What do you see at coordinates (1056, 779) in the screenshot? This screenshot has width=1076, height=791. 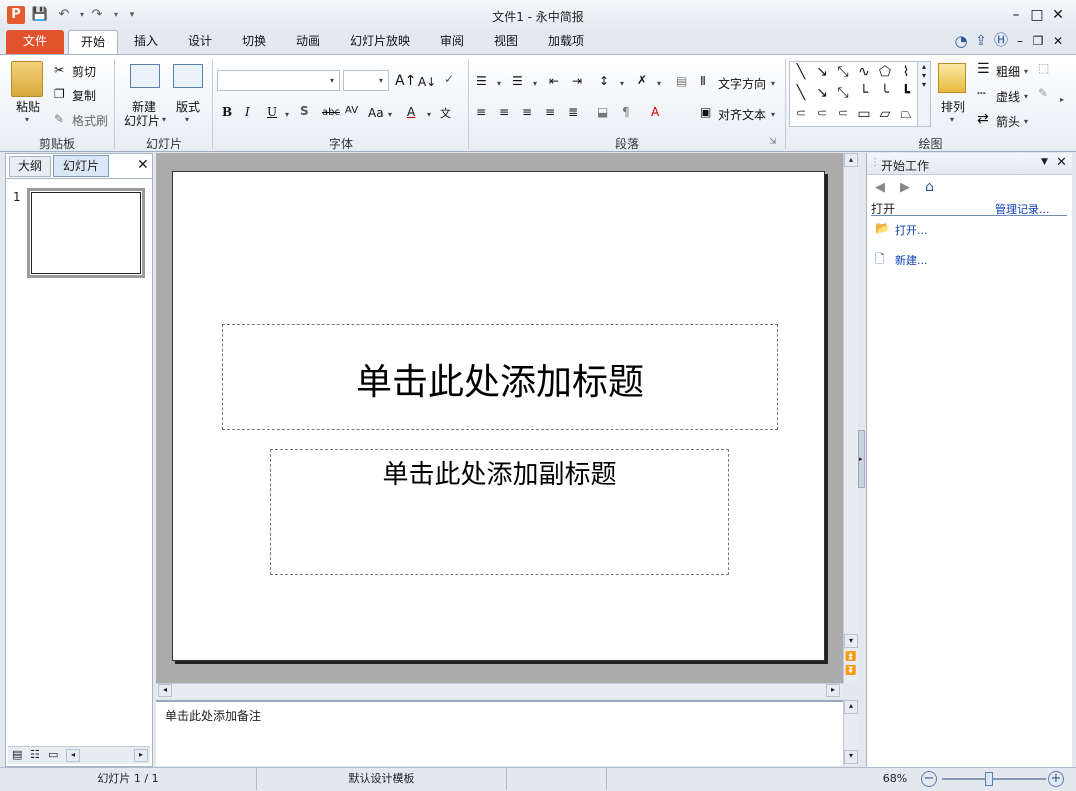 I see `zoom-in-icon: +` at bounding box center [1056, 779].